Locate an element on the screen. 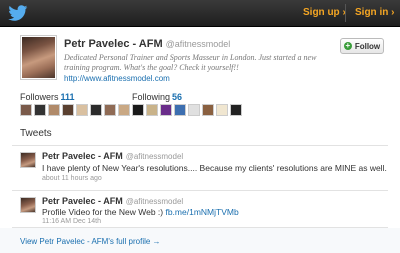  follow-button-label: Follow is located at coordinates (367, 46).